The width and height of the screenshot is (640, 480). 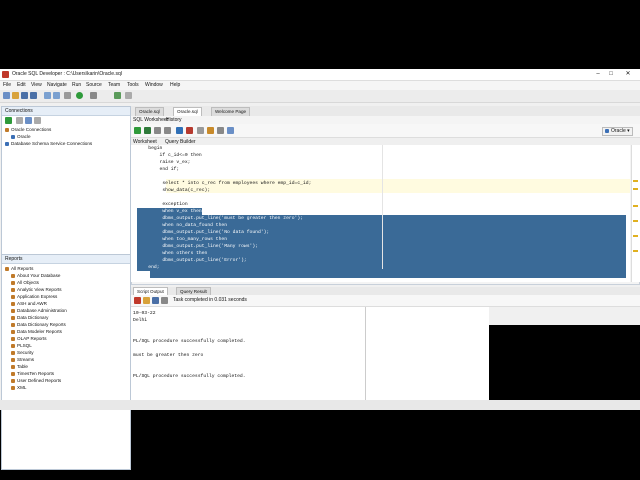 I want to click on print-icon, so click(x=164, y=300).